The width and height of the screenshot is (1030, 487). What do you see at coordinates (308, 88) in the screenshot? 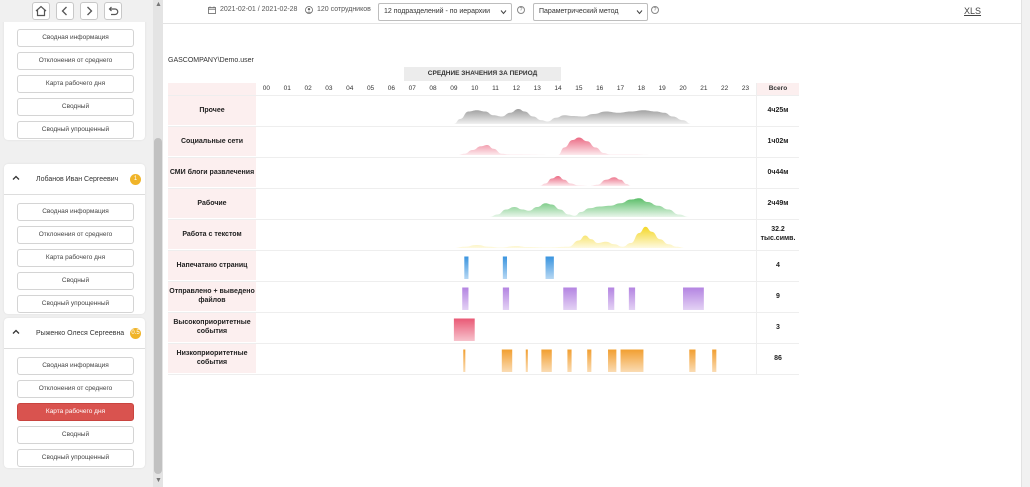
I see `hour-header: 02` at bounding box center [308, 88].